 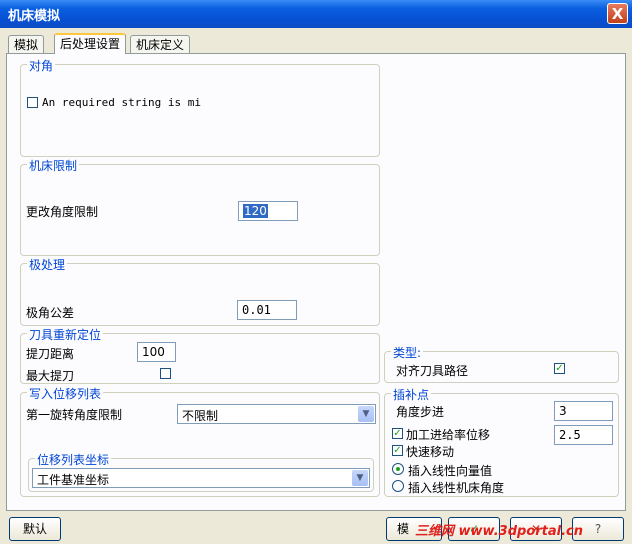 What do you see at coordinates (267, 310) in the screenshot?
I see `pole-tolerance-input: 0.01` at bounding box center [267, 310].